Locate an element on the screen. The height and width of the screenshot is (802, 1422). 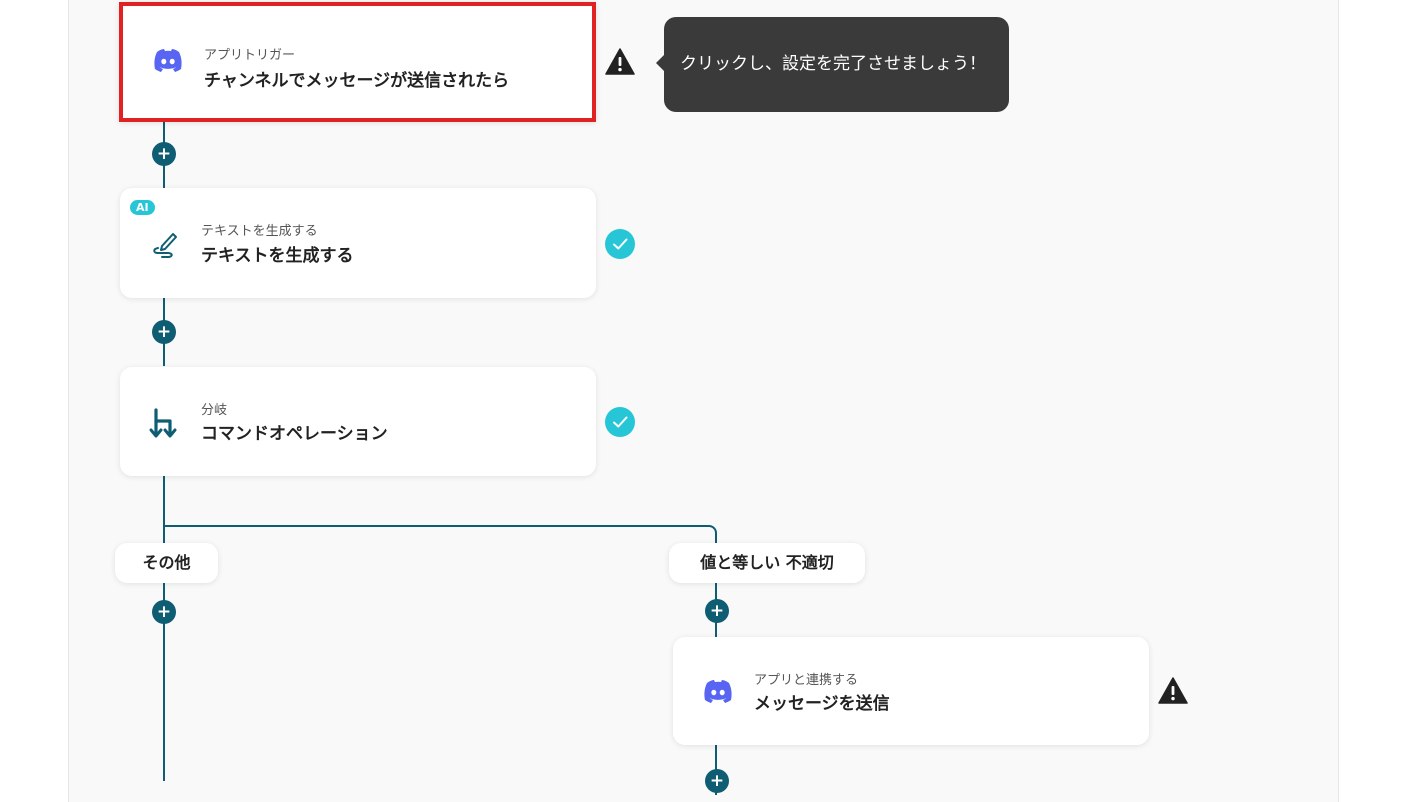
trigger-title: チャンネルでメッセージが送信されたら is located at coordinates (357, 81).